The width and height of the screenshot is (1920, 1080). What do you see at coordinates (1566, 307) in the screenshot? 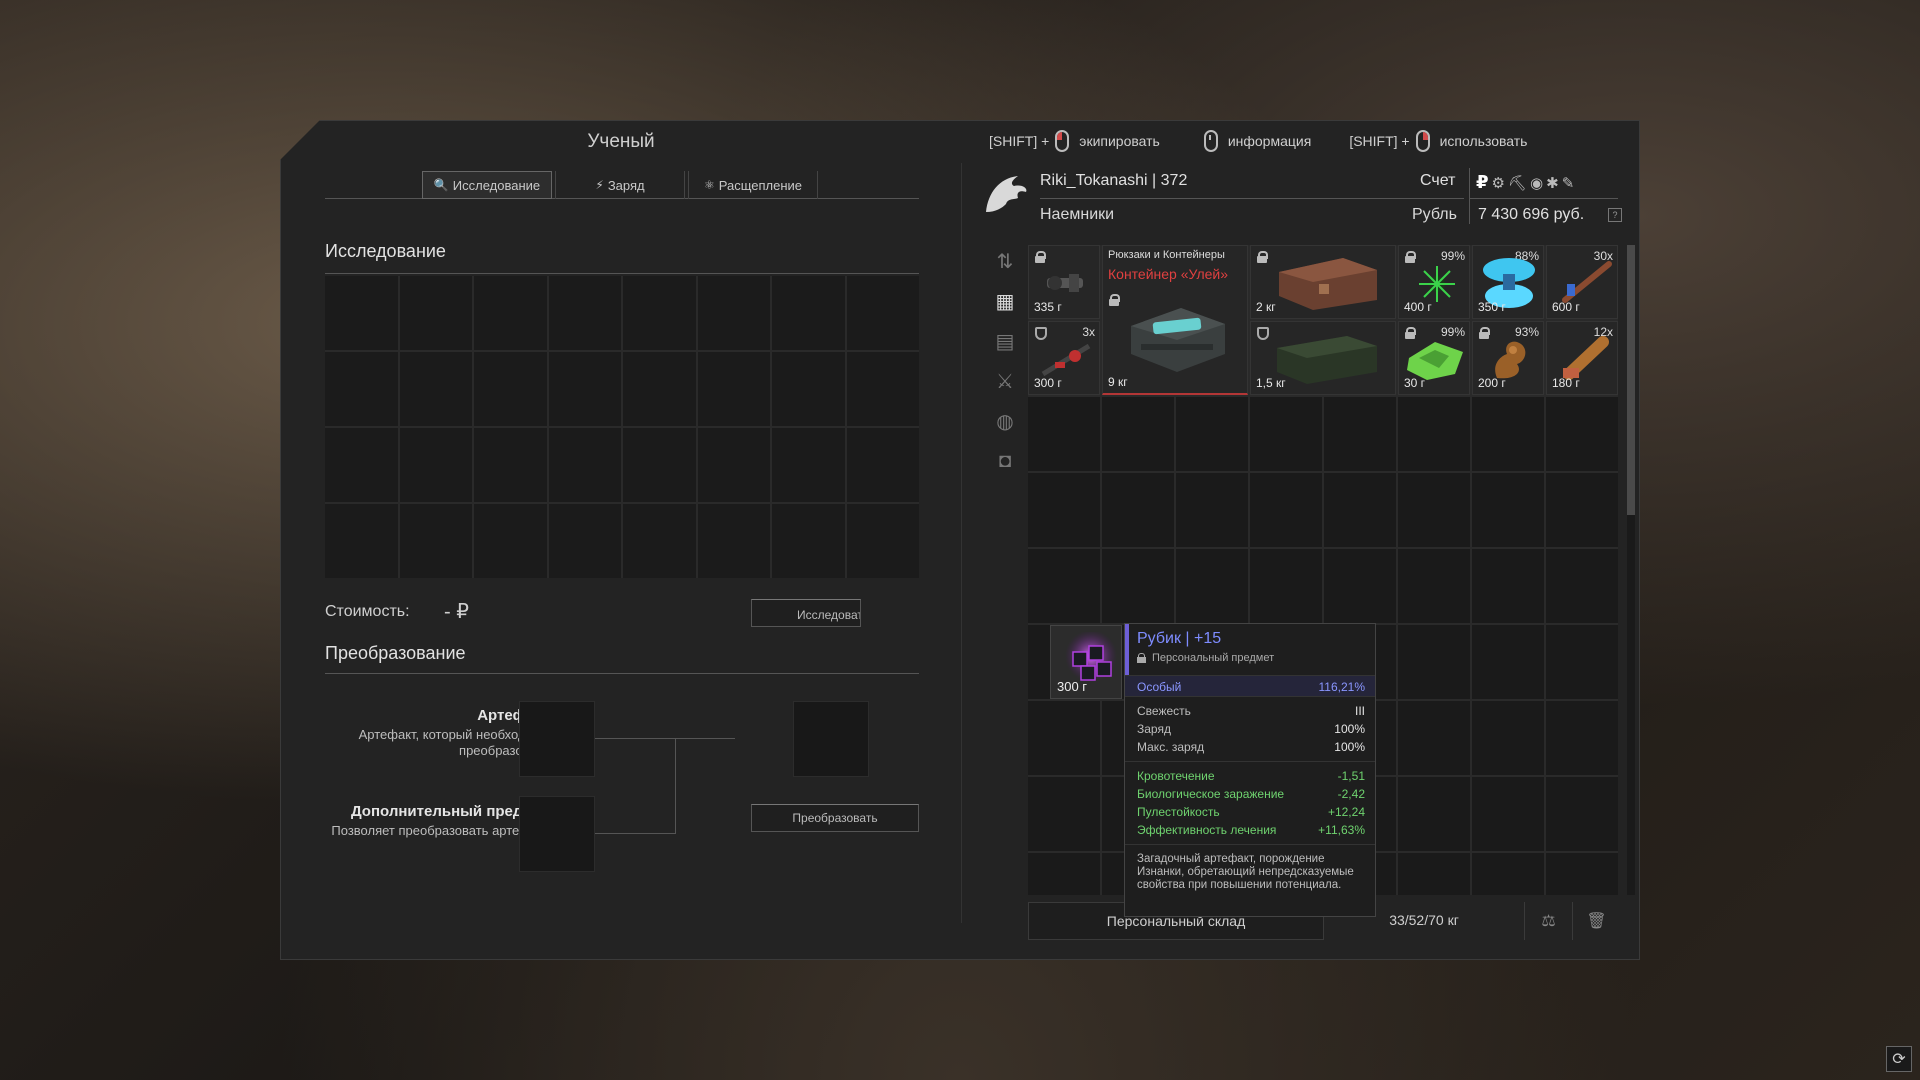
I see `item-weight: 600 г` at bounding box center [1566, 307].